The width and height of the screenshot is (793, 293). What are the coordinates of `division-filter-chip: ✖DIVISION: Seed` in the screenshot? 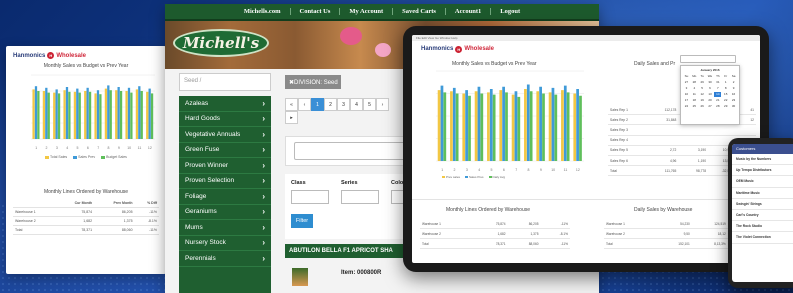 It's located at (313, 82).